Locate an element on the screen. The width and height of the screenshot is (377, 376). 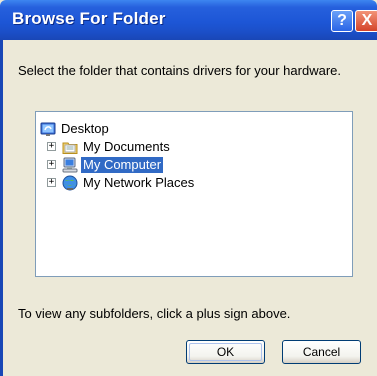
computer-icon is located at coordinates (70, 165).